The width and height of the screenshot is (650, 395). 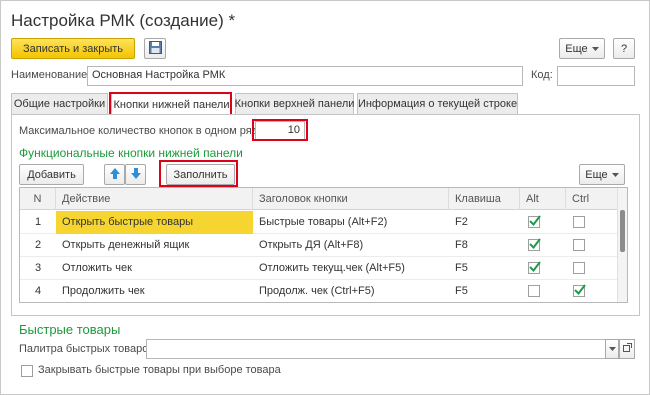 What do you see at coordinates (73, 48) in the screenshot?
I see `save-and-close-button: Записать и закрыть` at bounding box center [73, 48].